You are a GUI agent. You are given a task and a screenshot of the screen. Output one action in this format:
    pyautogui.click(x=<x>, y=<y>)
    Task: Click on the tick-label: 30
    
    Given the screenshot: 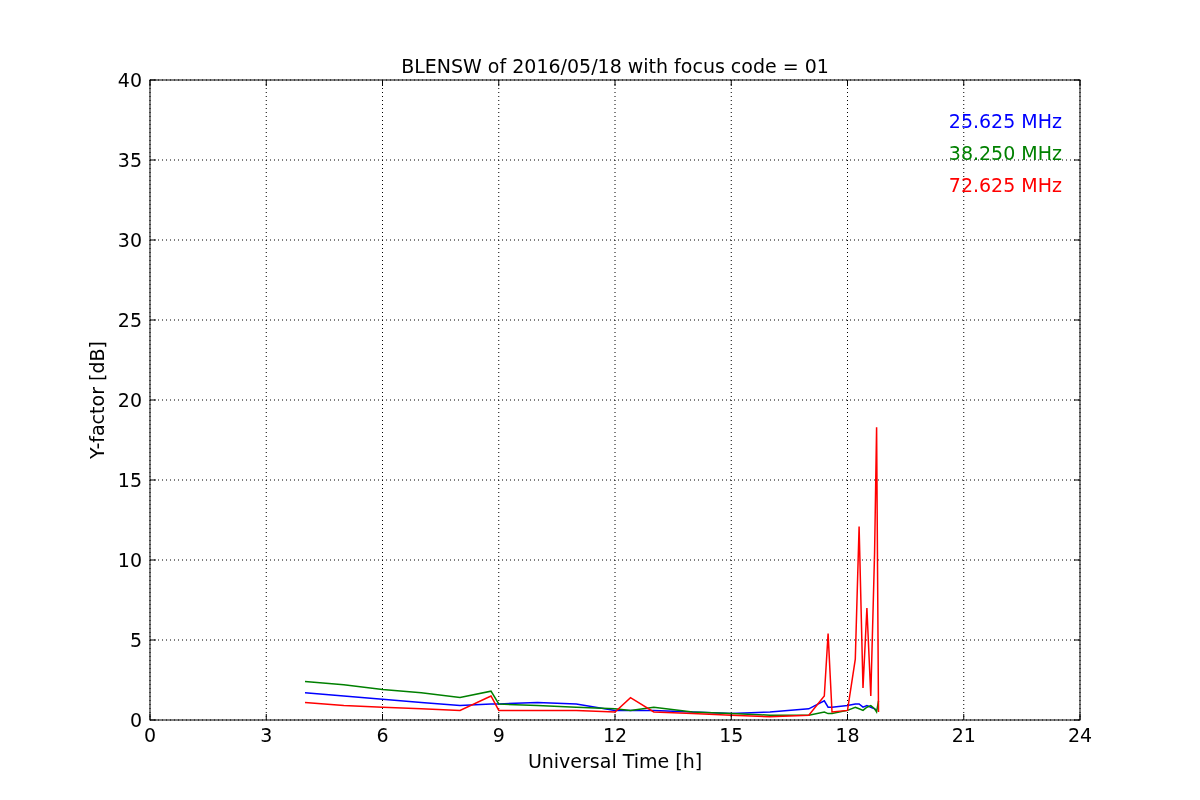 What is the action you would take?
    pyautogui.click(x=129, y=240)
    